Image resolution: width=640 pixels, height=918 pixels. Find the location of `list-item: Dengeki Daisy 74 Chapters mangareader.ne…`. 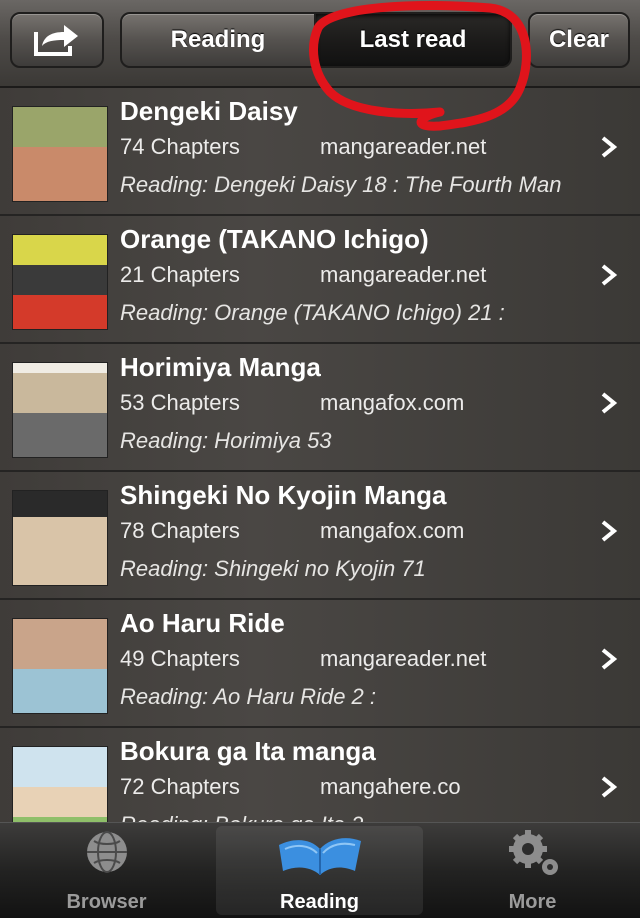

list-item: Dengeki Daisy 74 Chapters mangareader.ne… is located at coordinates (320, 152).